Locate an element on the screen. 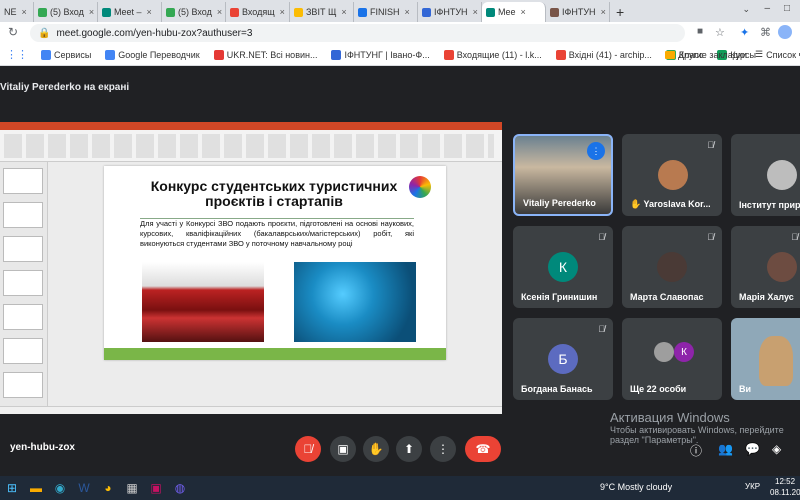 The width and height of the screenshot is (800, 500). reload-icon: ↻ is located at coordinates (13, 32).